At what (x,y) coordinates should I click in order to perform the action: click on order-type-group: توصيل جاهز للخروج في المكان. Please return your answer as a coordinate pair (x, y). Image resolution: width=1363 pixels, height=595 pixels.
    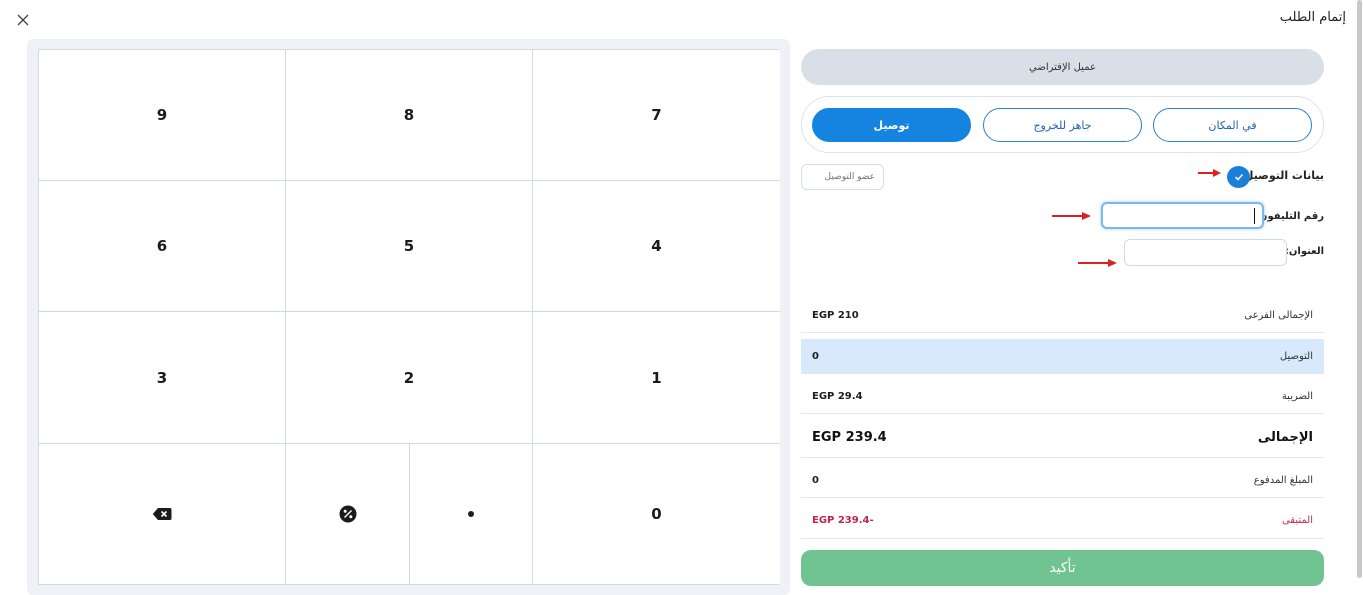
    Looking at the image, I should click on (1062, 124).